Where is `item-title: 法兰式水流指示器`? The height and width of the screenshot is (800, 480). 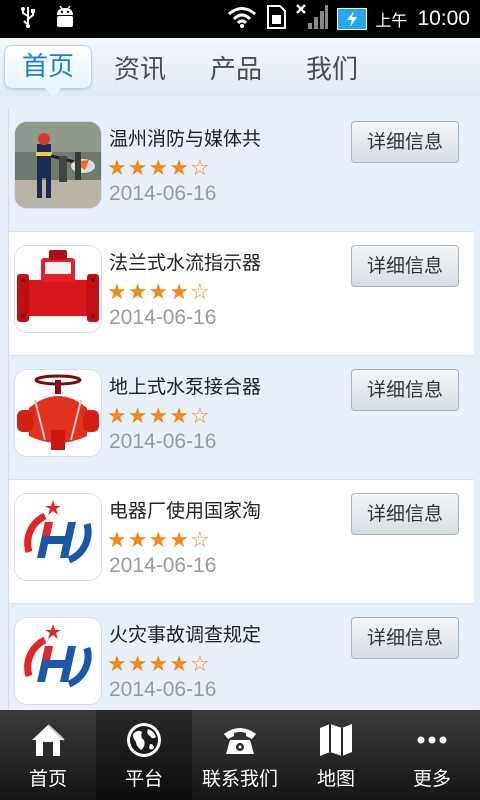 item-title: 法兰式水流指示器 is located at coordinates (185, 263).